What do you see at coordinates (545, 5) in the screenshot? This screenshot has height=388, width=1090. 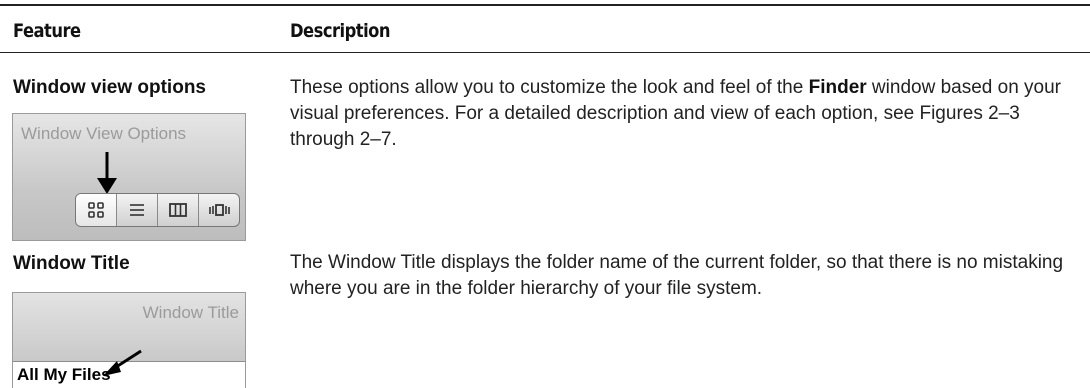 I see `table-top-rule` at bounding box center [545, 5].